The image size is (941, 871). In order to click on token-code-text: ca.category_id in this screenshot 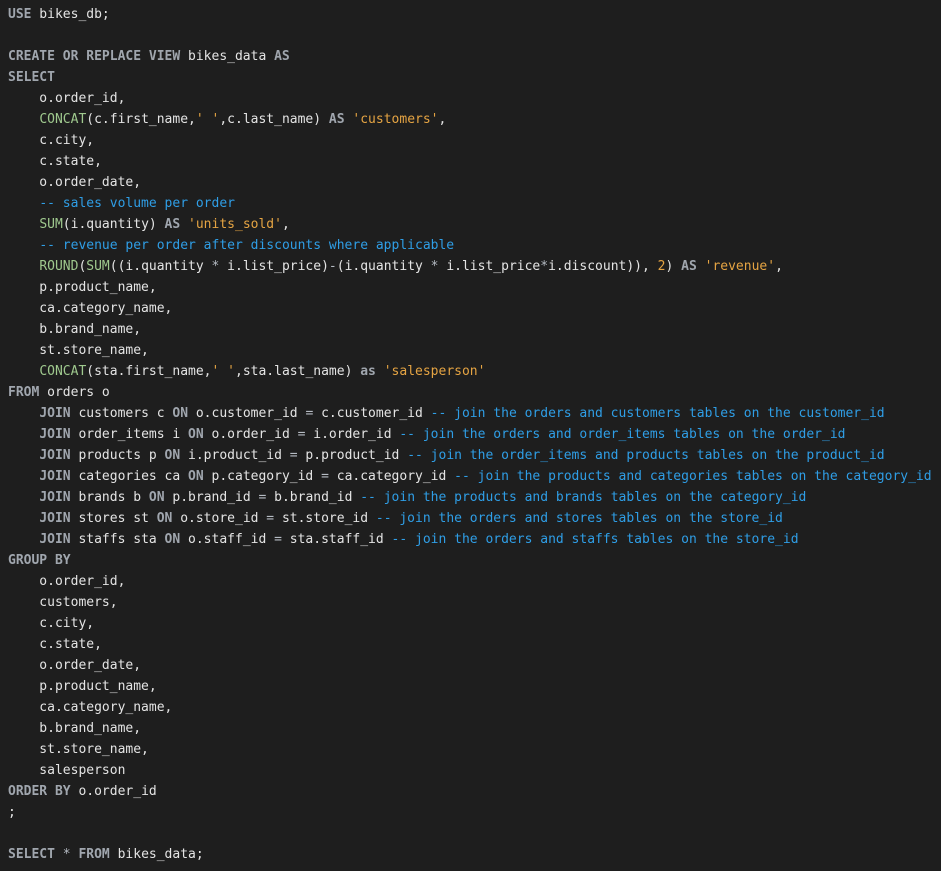, I will do `click(391, 476)`.